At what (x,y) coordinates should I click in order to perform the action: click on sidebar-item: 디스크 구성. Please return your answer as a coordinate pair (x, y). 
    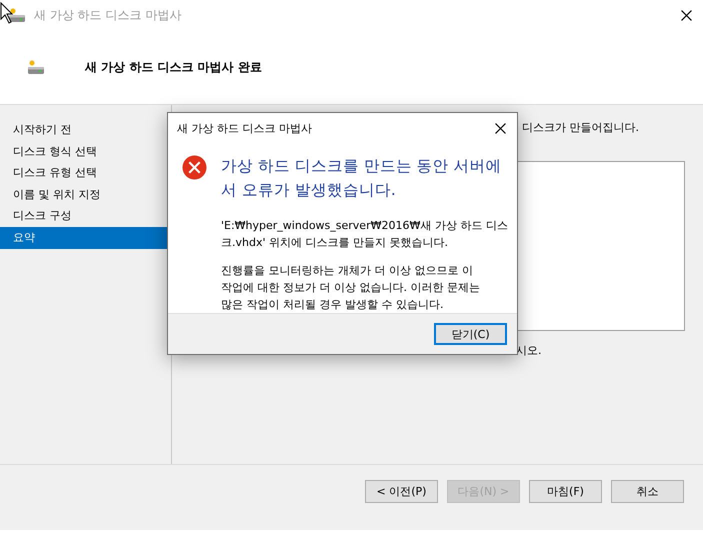
    Looking at the image, I should click on (85, 216).